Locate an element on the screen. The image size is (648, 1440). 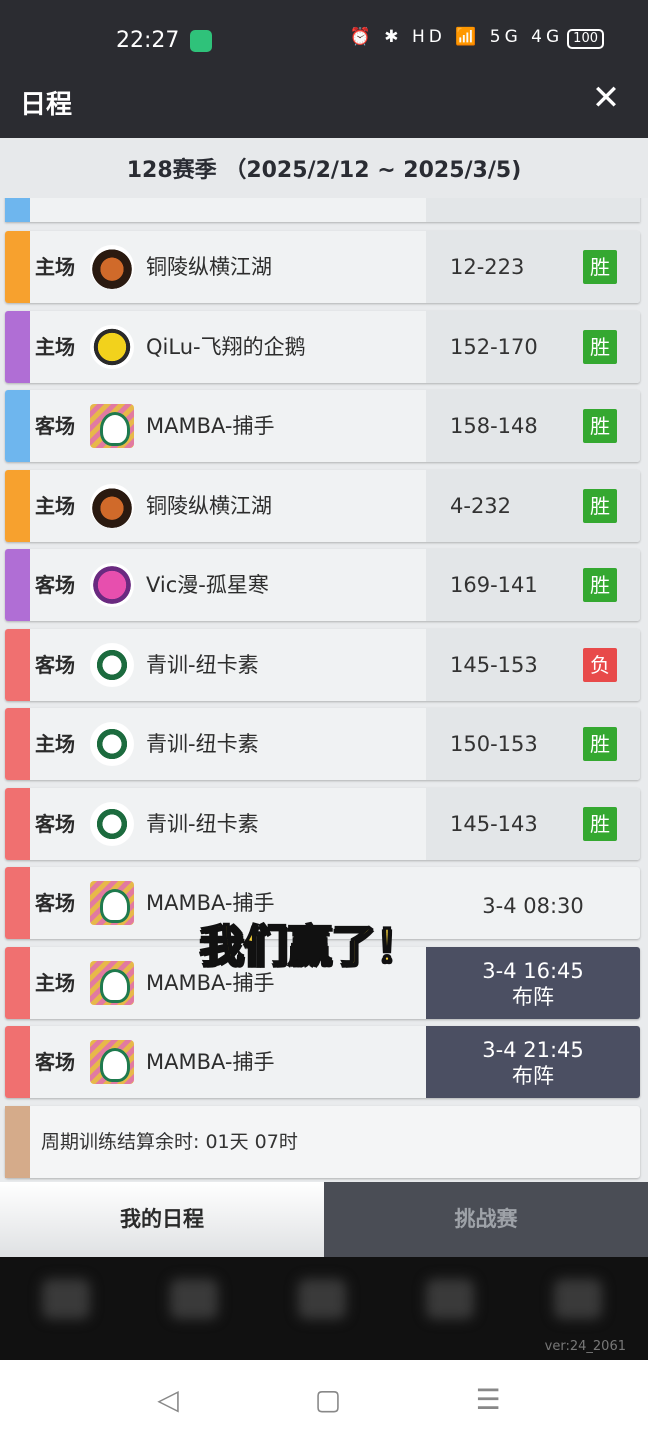
wolf-logo-icon is located at coordinates (112, 585).